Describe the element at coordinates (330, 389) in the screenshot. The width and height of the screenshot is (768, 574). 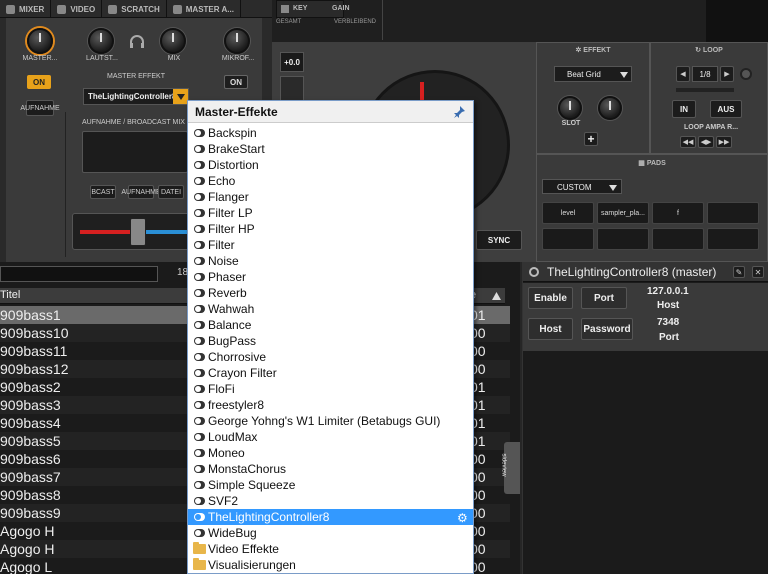
I see `menu-item: FloFi` at that location.